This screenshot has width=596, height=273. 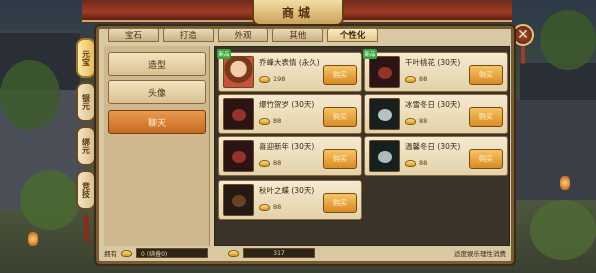 I want to click on category-tabs: 宝石 打造 外观 其他 个性化, so click(x=243, y=35).